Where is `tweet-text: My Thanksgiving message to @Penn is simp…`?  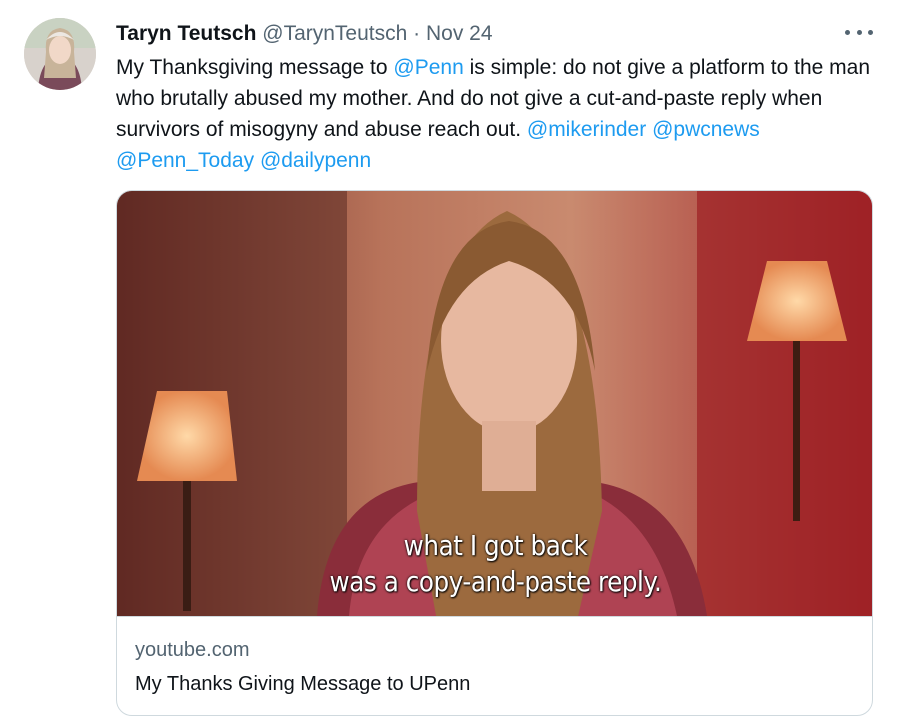 tweet-text: My Thanksgiving message to @Penn is simp… is located at coordinates (496, 114).